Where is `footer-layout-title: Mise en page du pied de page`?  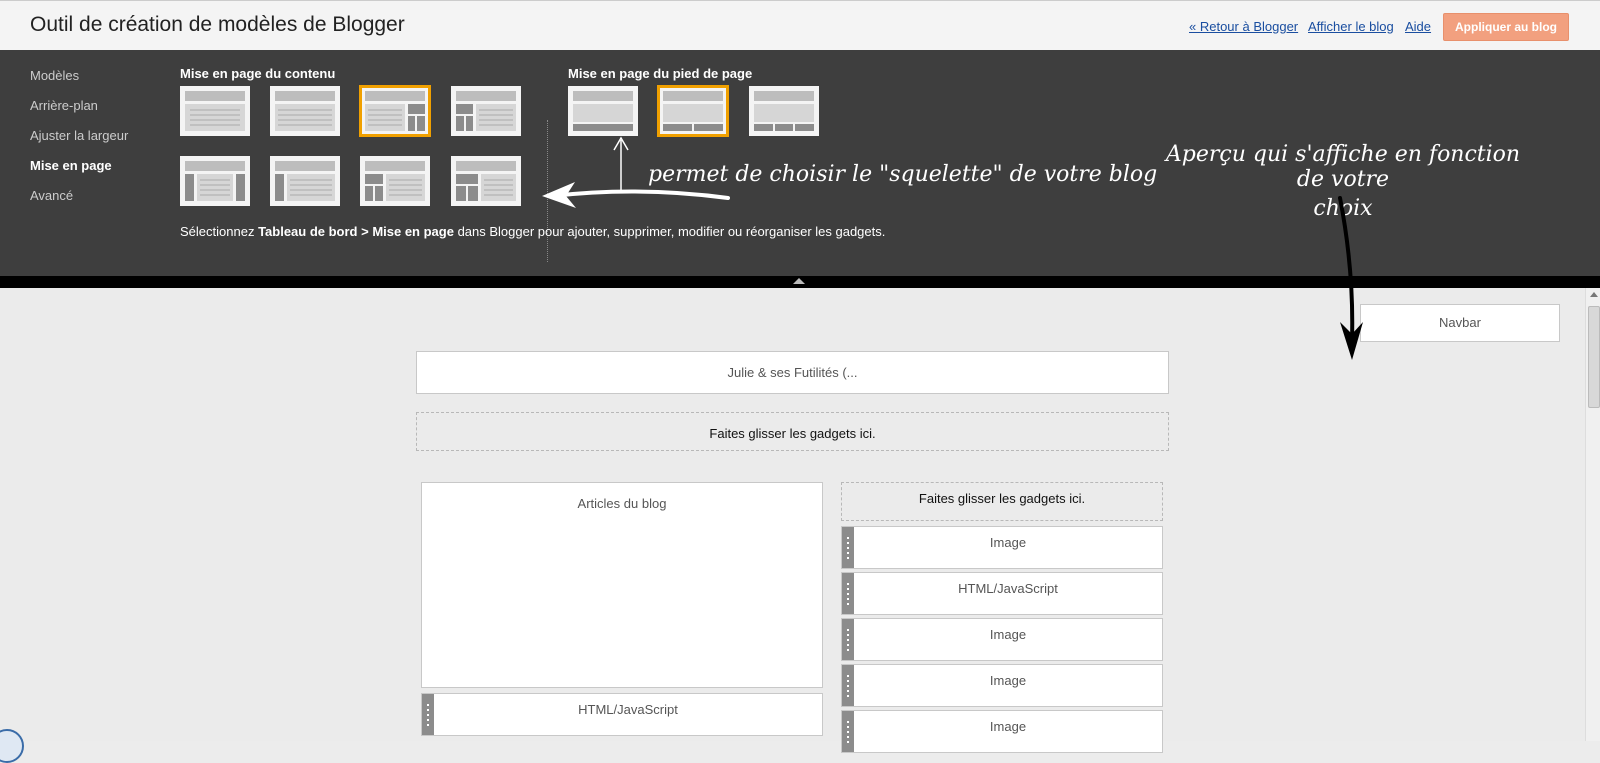
footer-layout-title: Mise en page du pied de page is located at coordinates (660, 73).